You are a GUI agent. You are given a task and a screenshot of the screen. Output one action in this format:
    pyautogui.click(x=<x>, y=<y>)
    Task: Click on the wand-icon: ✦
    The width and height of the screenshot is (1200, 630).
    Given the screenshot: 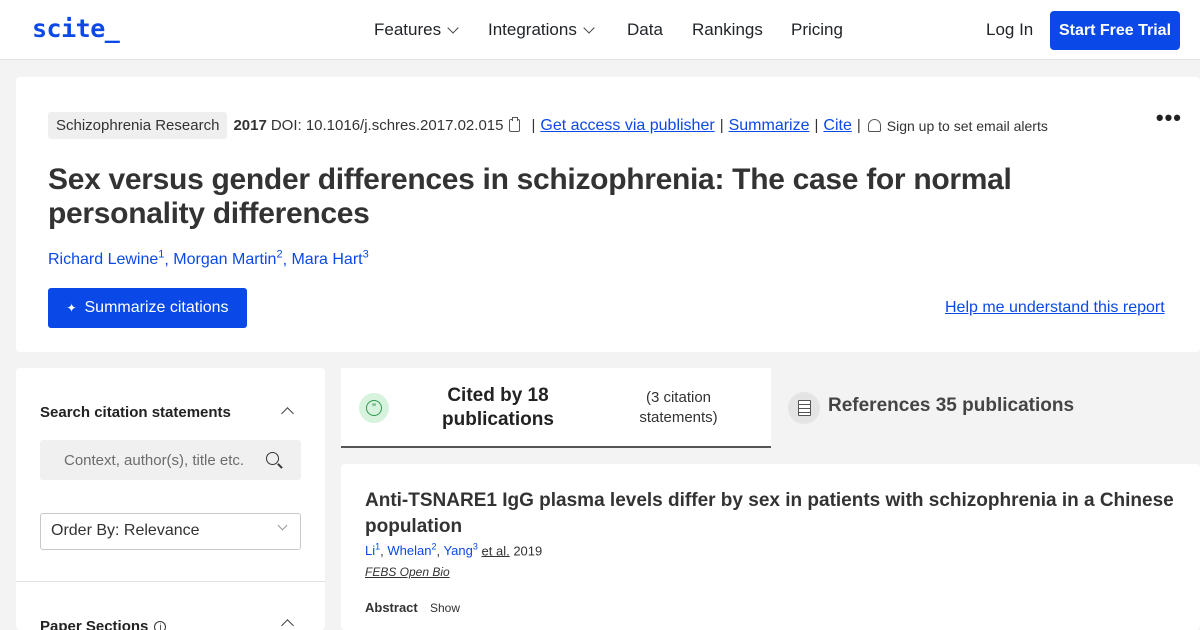 What is the action you would take?
    pyautogui.click(x=71, y=308)
    